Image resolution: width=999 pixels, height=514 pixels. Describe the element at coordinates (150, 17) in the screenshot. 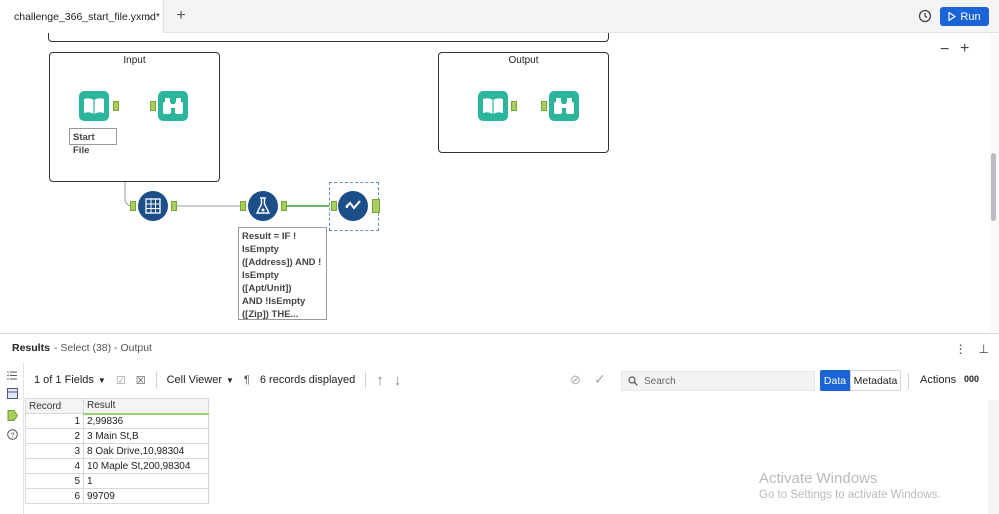

I see `close-icon: ×` at that location.